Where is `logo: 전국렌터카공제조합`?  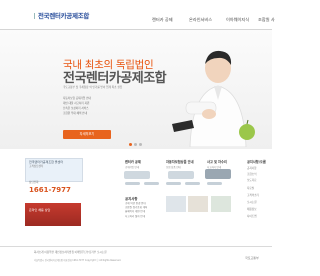 logo: 전국렌터카공제조합 is located at coordinates (61, 15).